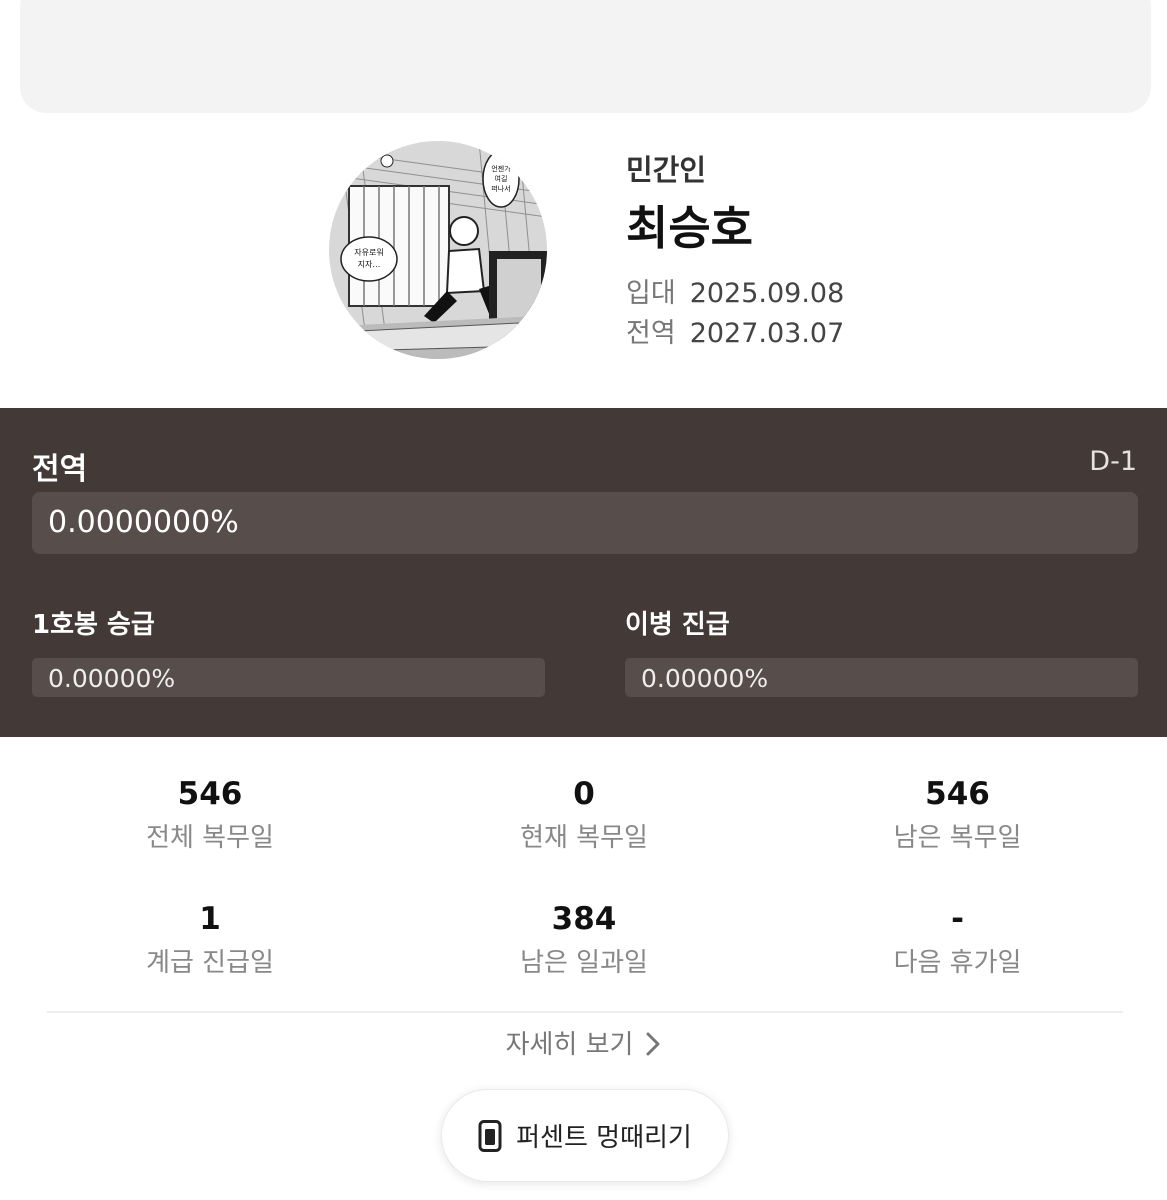 Image resolution: width=1167 pixels, height=1200 pixels. What do you see at coordinates (585, 56) in the screenshot?
I see `top-banner` at bounding box center [585, 56].